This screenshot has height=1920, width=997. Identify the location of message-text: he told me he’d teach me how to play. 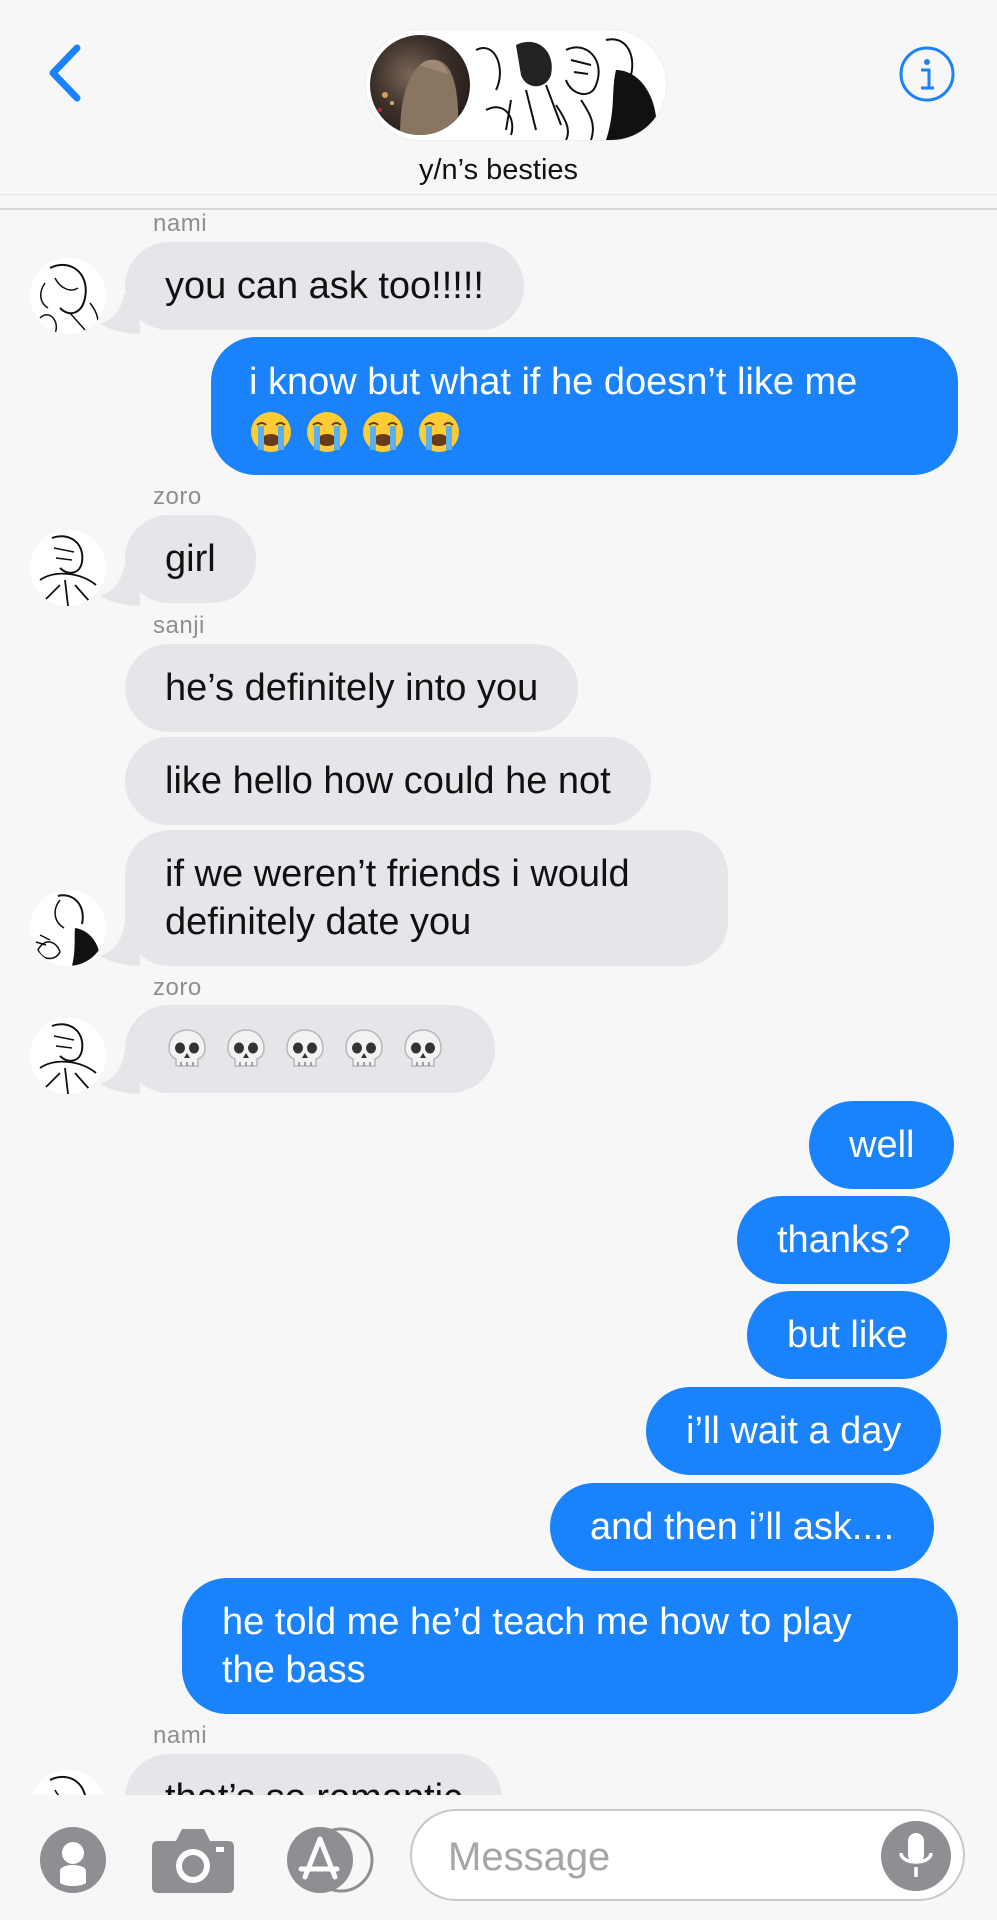
(537, 1622).